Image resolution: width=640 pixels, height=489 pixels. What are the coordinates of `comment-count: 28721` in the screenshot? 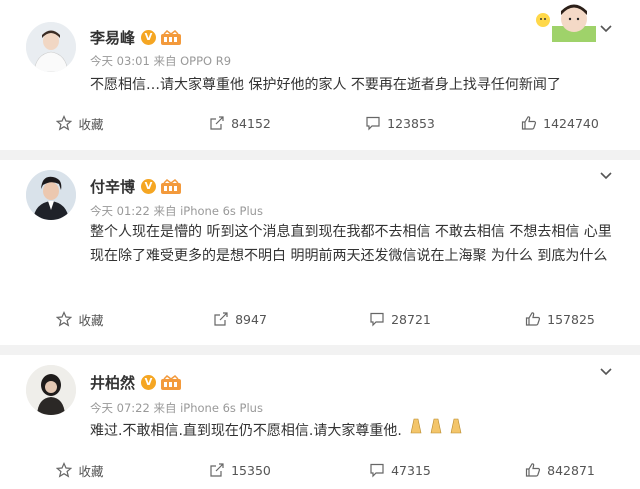 It's located at (411, 319).